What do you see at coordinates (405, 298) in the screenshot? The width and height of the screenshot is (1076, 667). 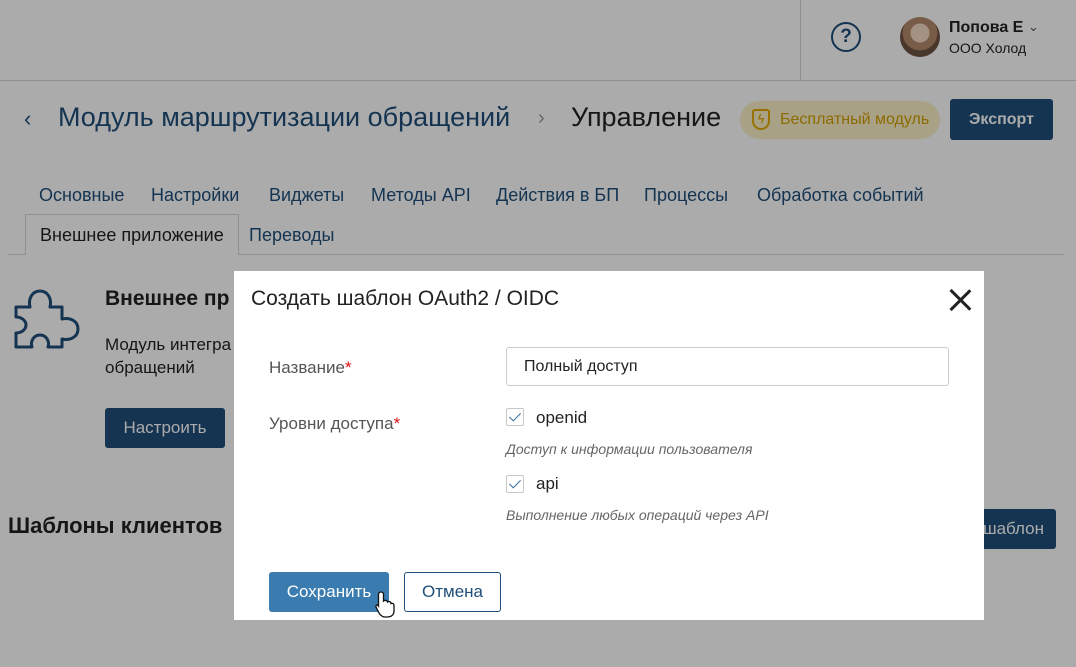 I see `dialog-title: Создать шаблон OAuth2 / OIDC` at bounding box center [405, 298].